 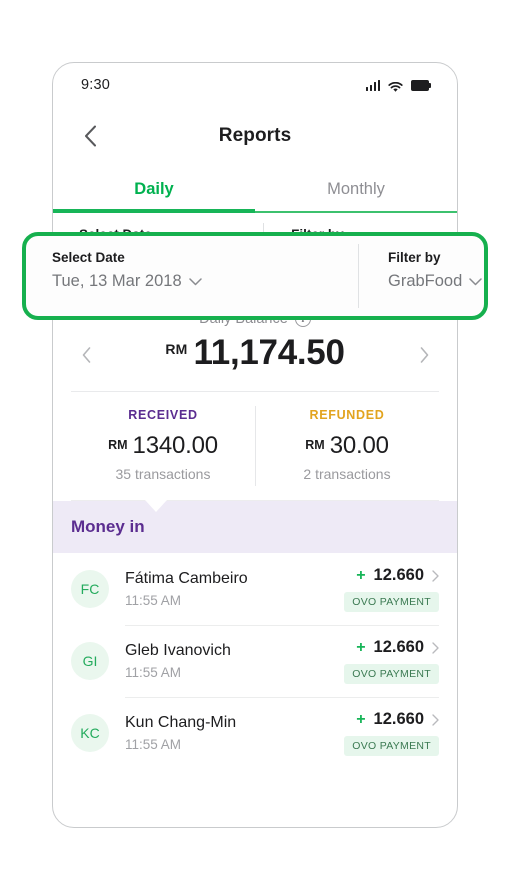 I want to click on stat-refunded-currency: RM, so click(x=315, y=445).